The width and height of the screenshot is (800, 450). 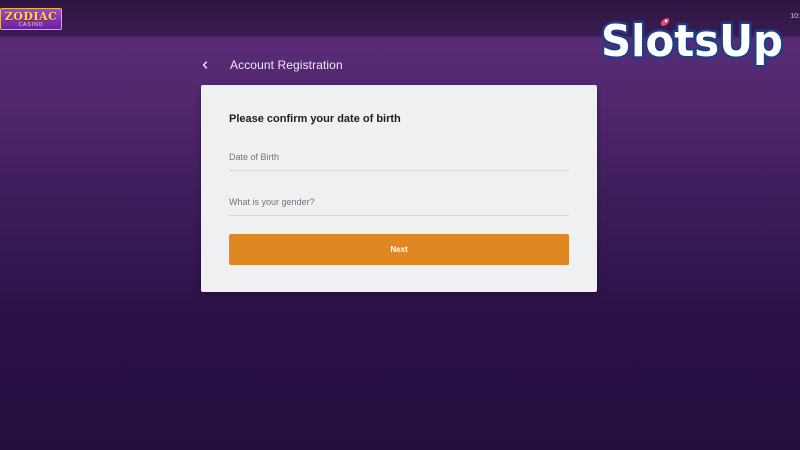 What do you see at coordinates (286, 65) in the screenshot?
I see `page-title: Account Registration` at bounding box center [286, 65].